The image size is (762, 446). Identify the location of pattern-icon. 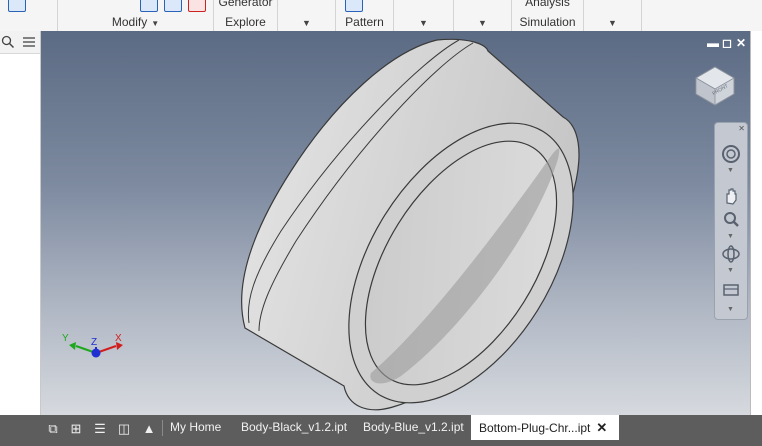
(354, 6).